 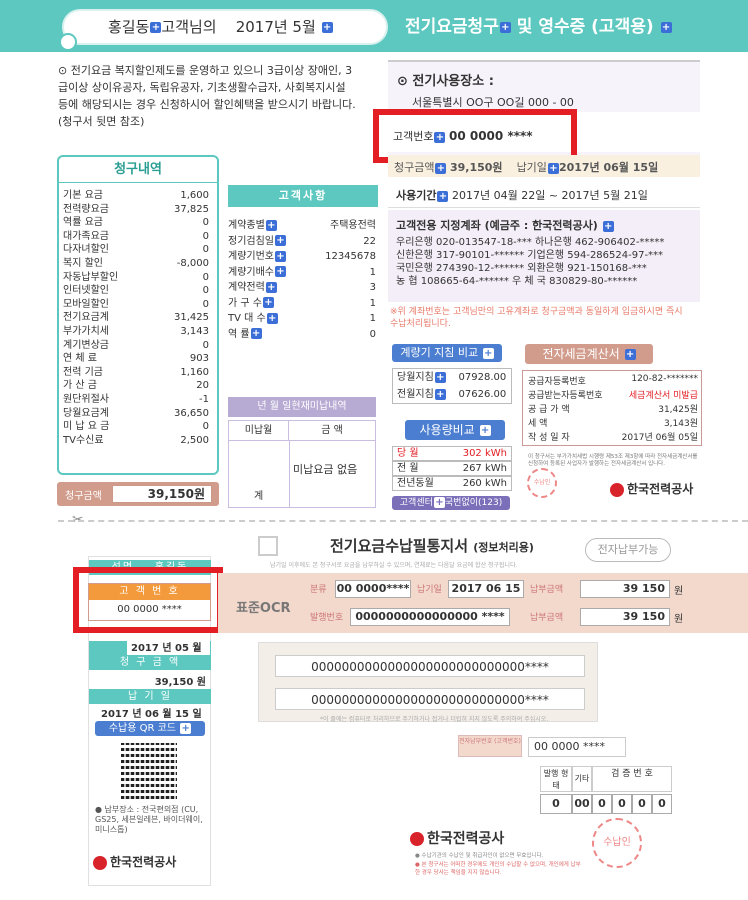 I want to click on billing-row-value: 903, so click(x=199, y=359).